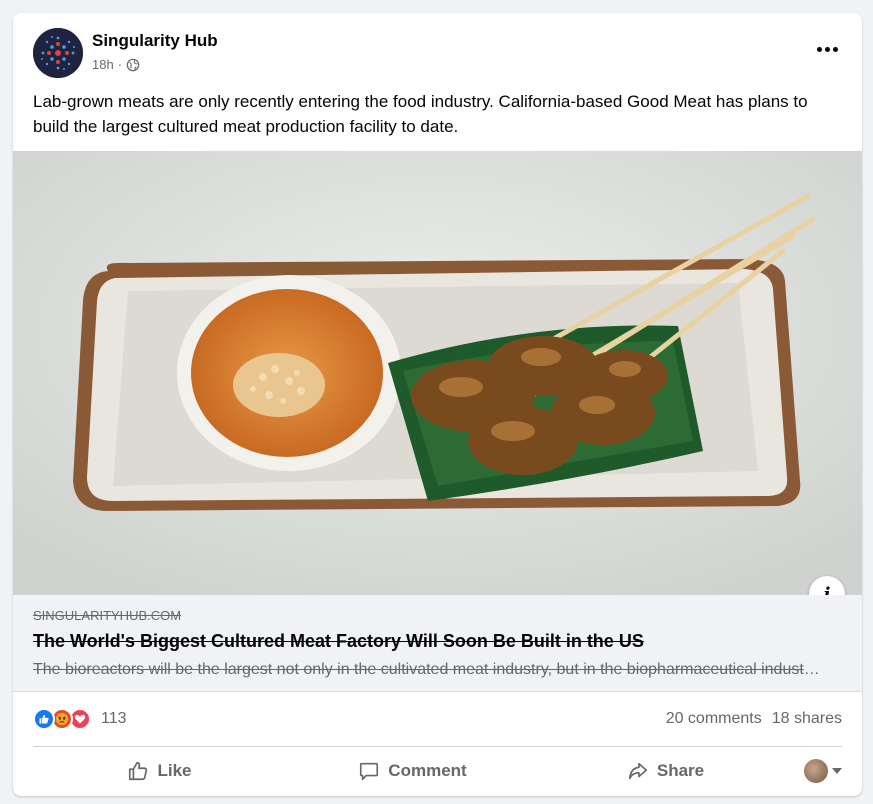  I want to click on action-divider, so click(437, 746).